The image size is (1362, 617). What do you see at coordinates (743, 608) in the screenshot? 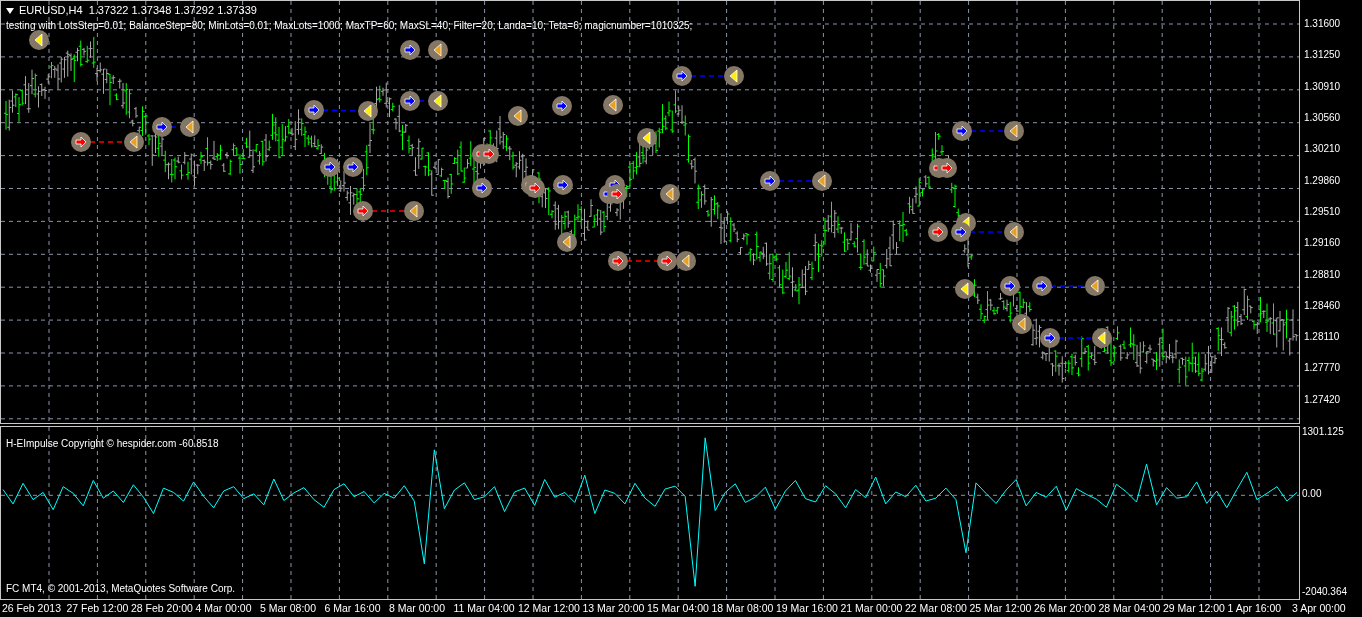
I see `time-label: 18 Mar 08:00` at bounding box center [743, 608].